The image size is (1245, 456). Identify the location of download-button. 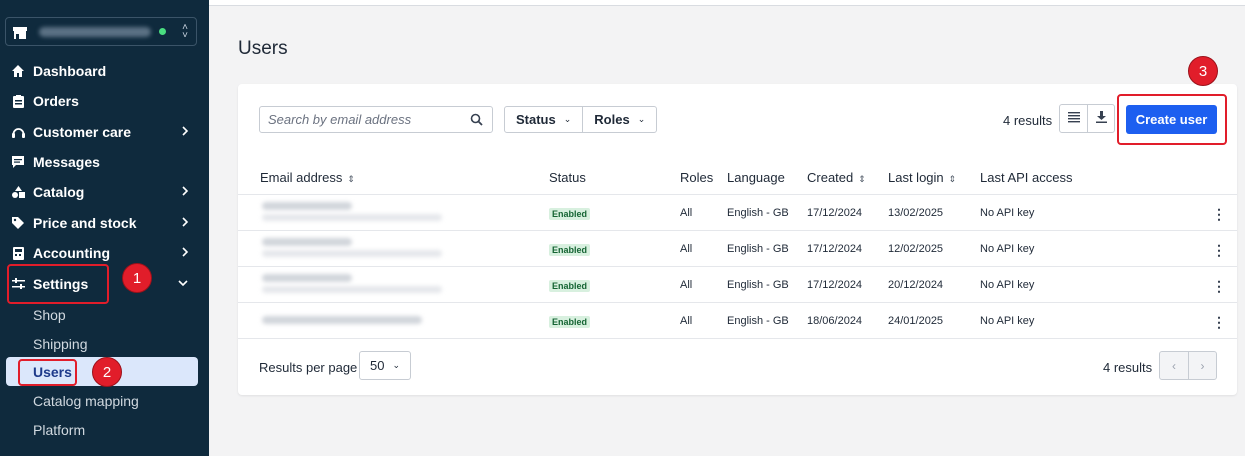
(1100, 118).